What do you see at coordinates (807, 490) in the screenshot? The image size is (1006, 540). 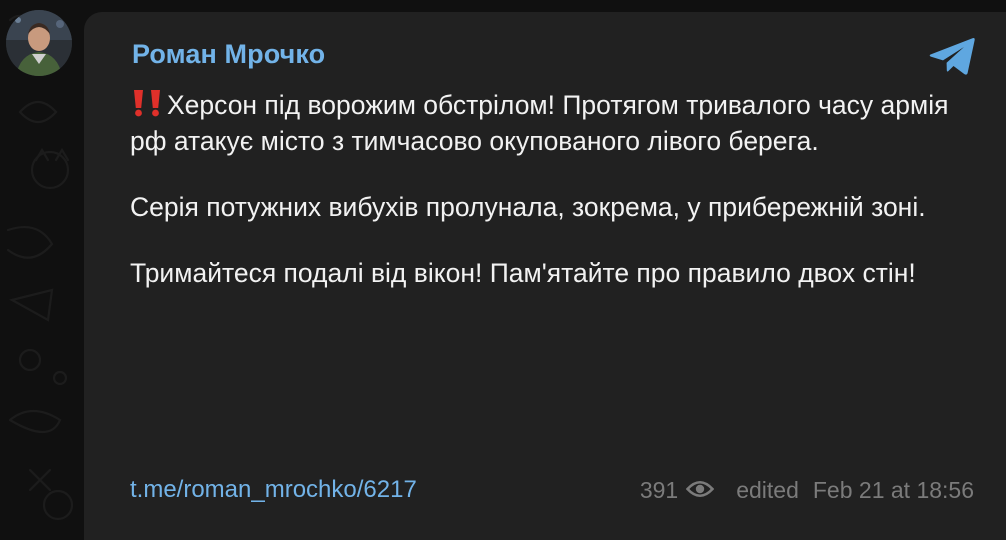 I see `message-meta: 391 edited Feb 21 at 18:56` at bounding box center [807, 490].